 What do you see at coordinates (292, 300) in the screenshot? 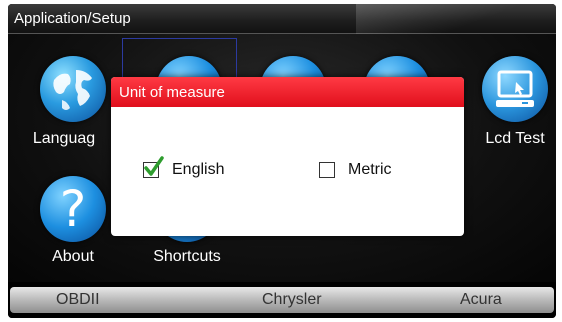
I see `tab-chrysler: Chrysler` at bounding box center [292, 300].